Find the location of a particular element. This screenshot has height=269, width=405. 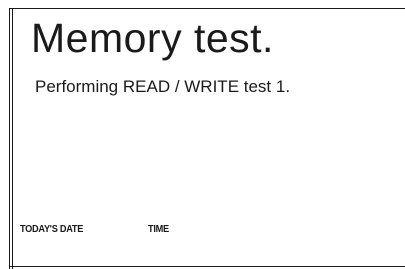

frame-bottom-border is located at coordinates (207, 266).